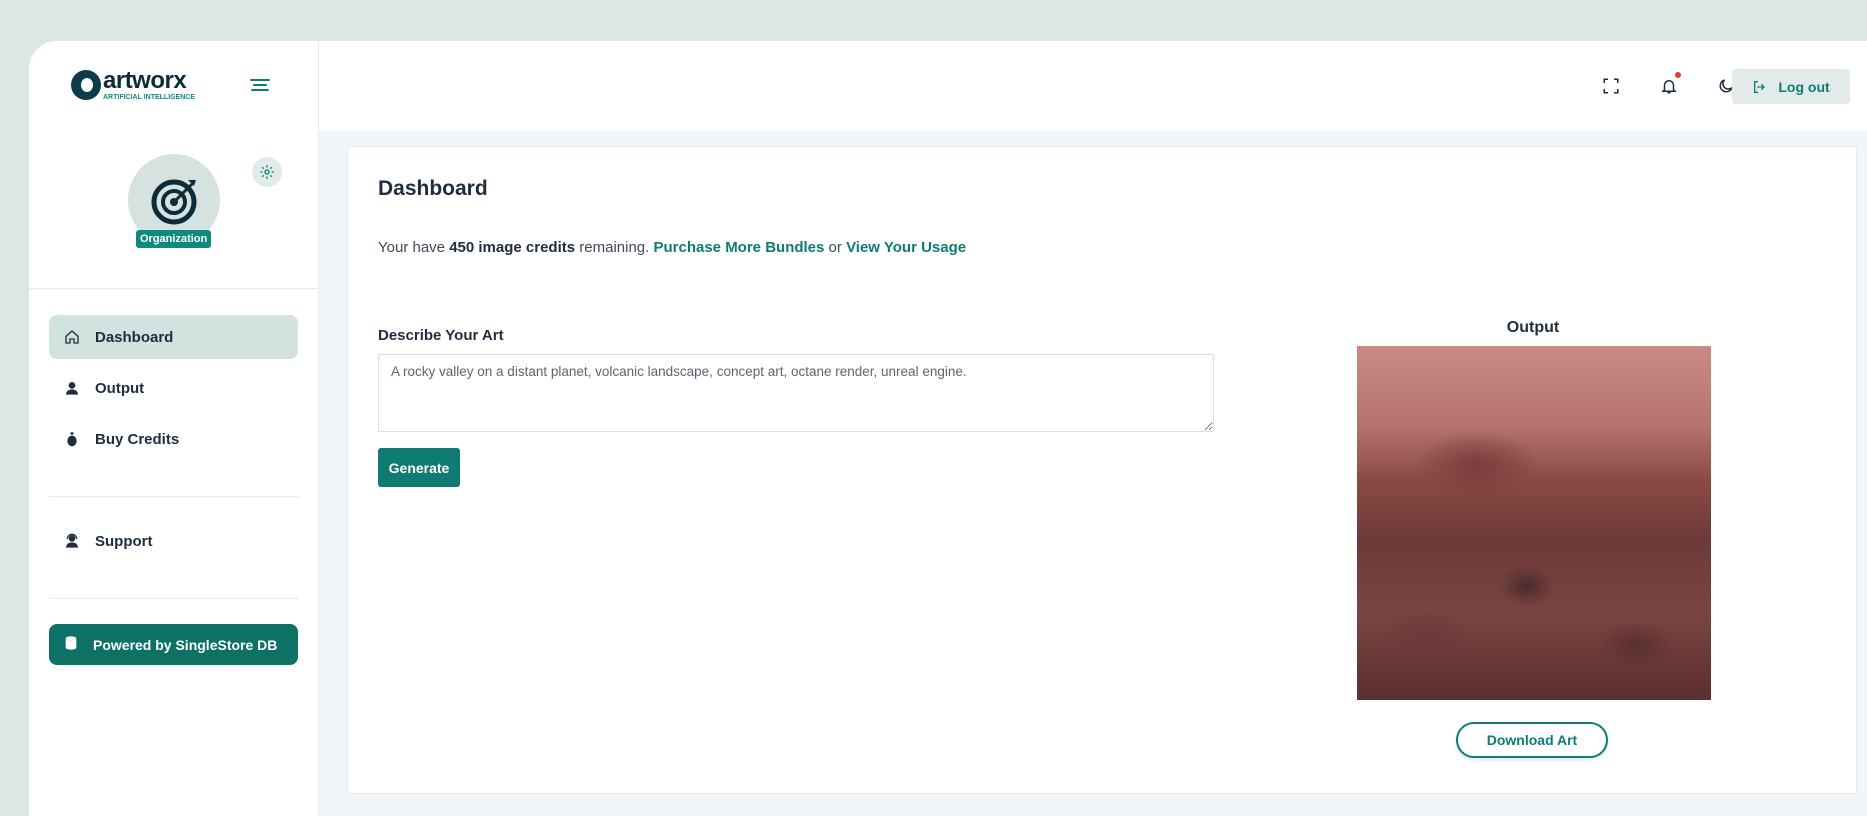  Describe the element at coordinates (1093, 86) in the screenshot. I see `topbar: Log out` at that location.